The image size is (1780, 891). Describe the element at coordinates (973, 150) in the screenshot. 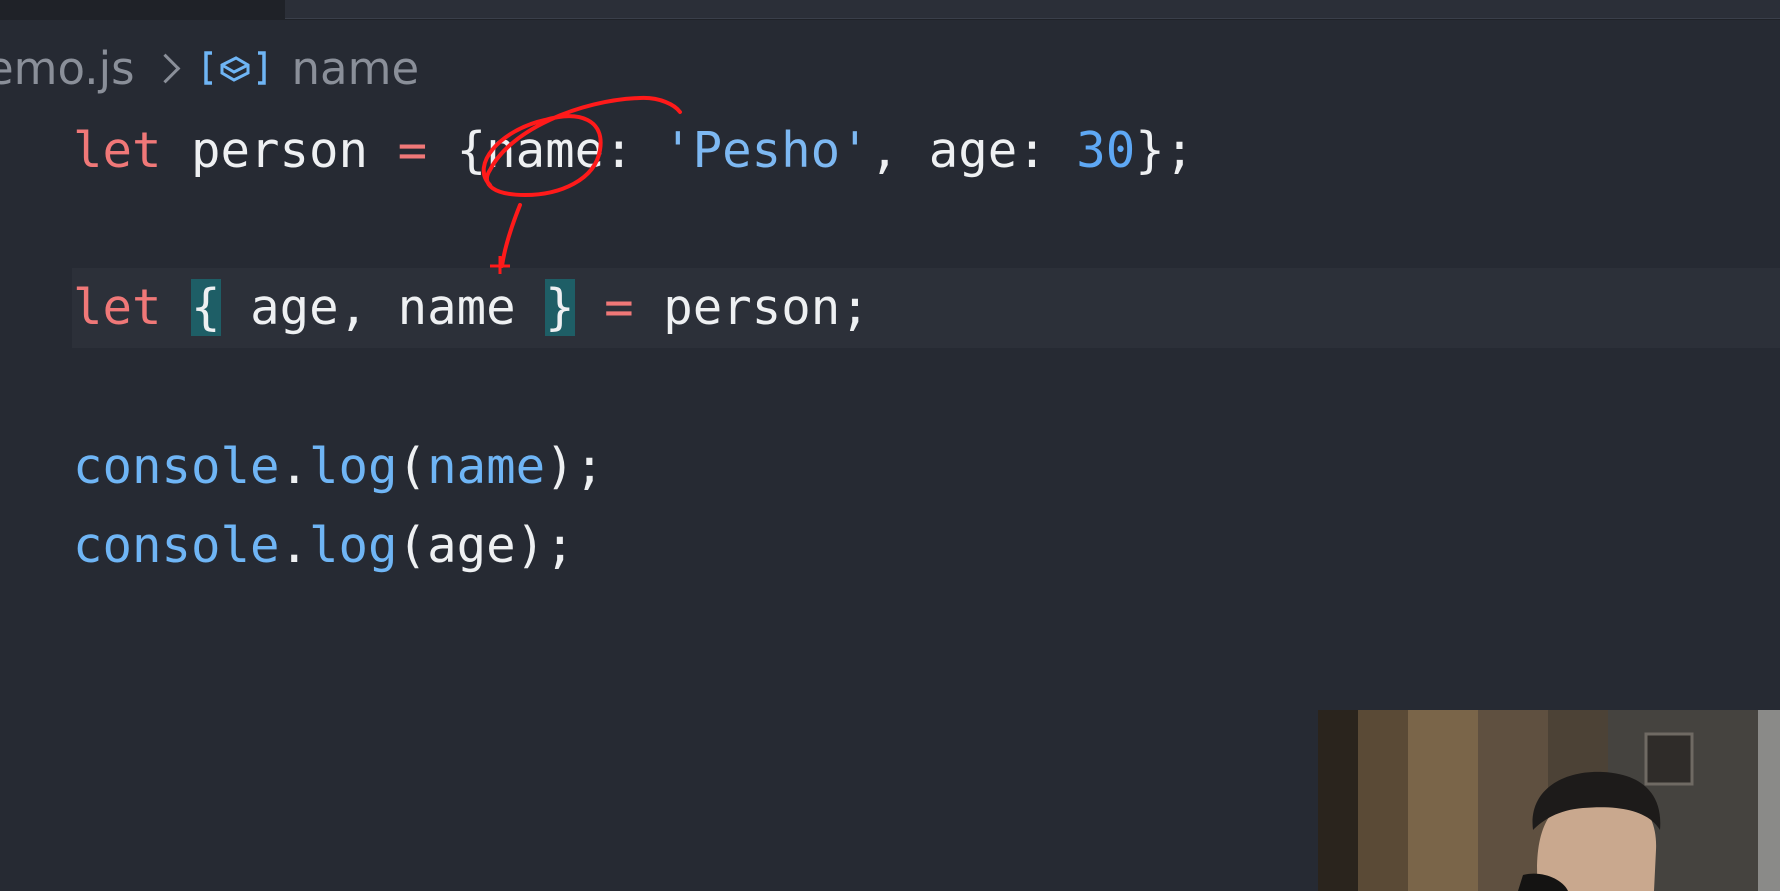

I see `property: age` at that location.